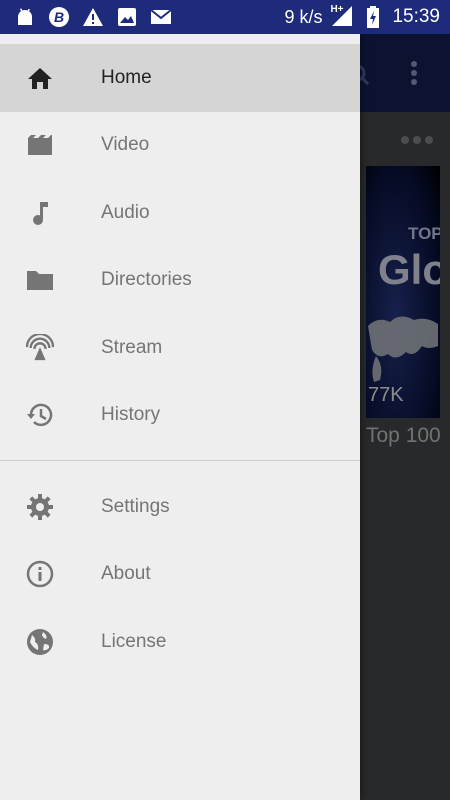 The image size is (450, 800). I want to click on nav-label-history: History, so click(131, 415).